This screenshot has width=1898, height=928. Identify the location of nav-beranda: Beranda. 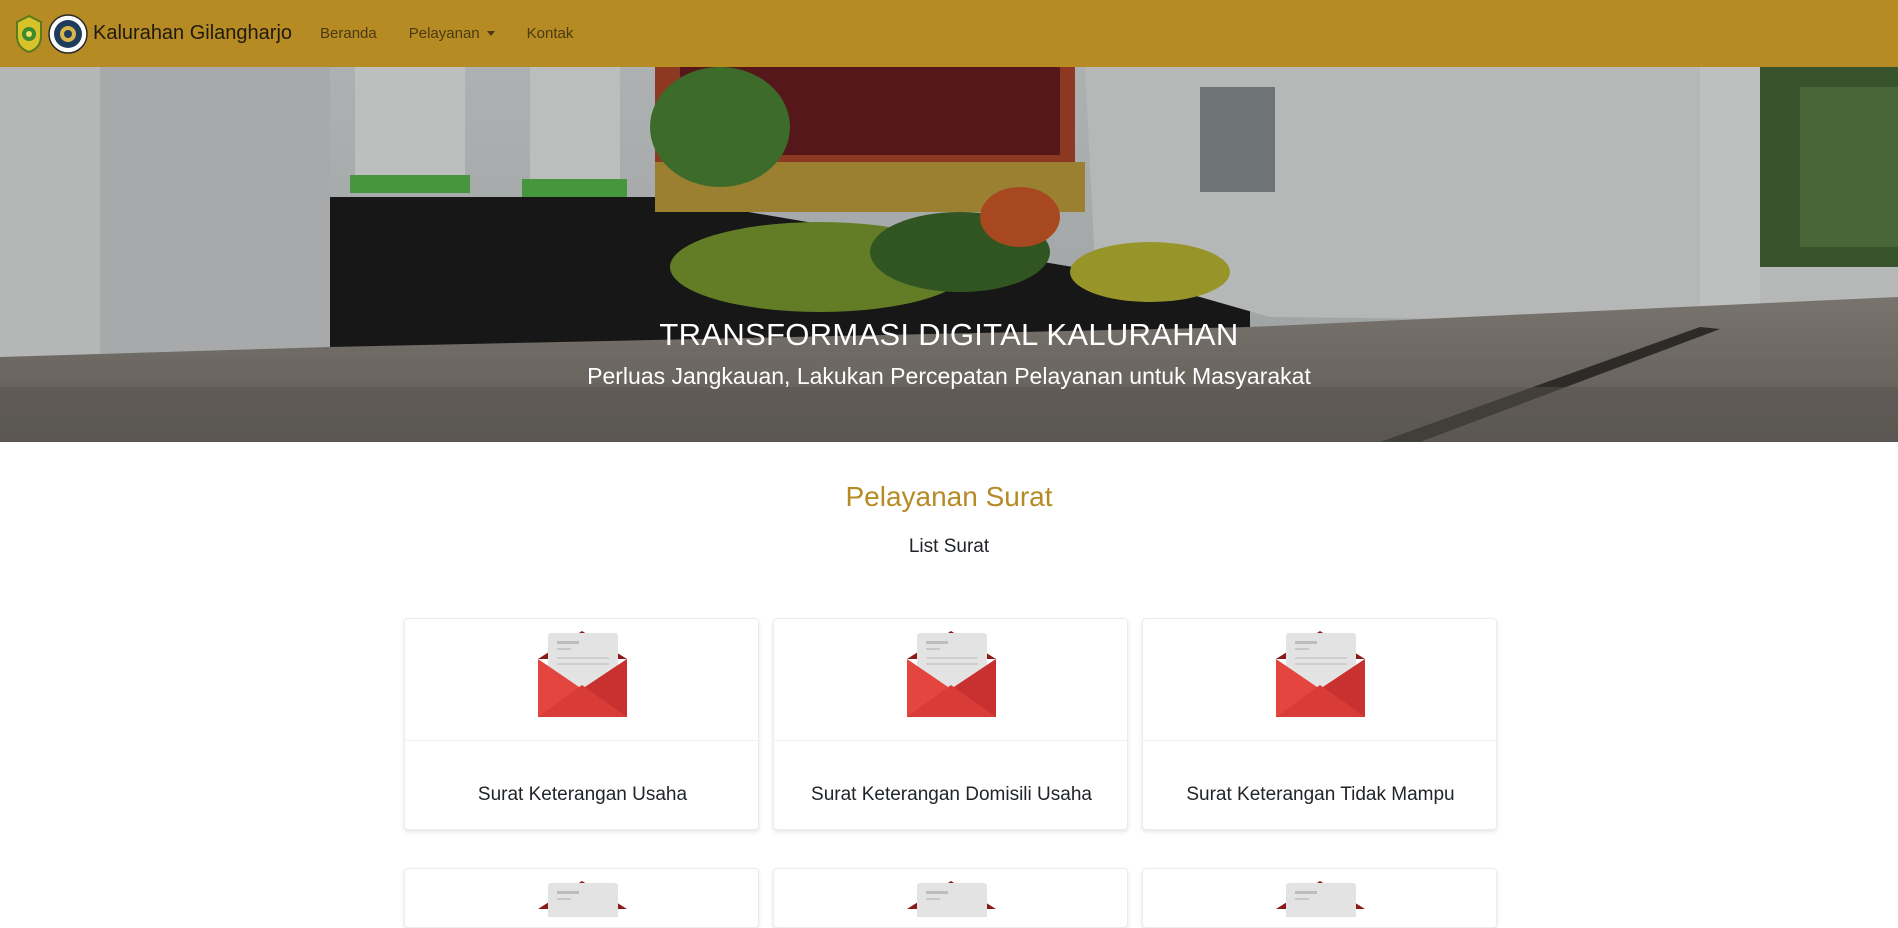
(348, 33).